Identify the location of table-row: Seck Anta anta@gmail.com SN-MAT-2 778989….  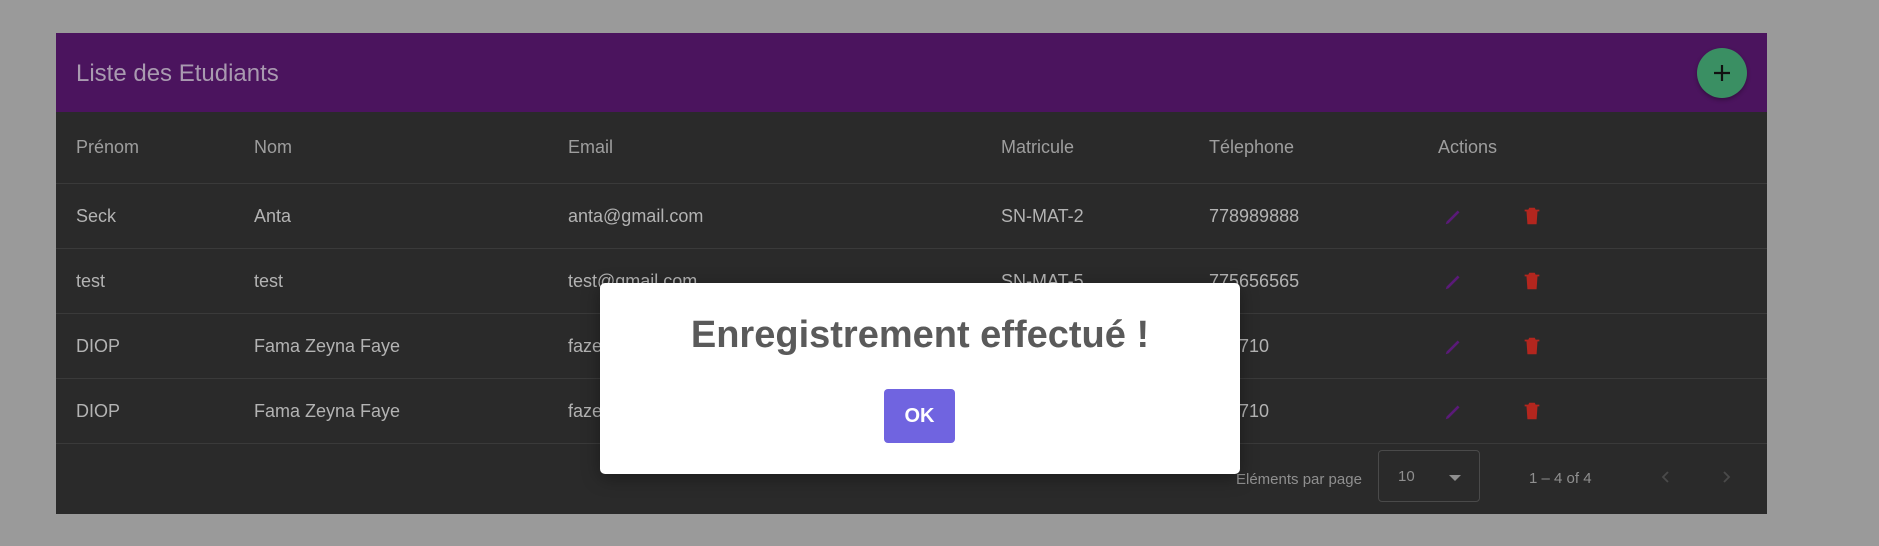
(911, 216).